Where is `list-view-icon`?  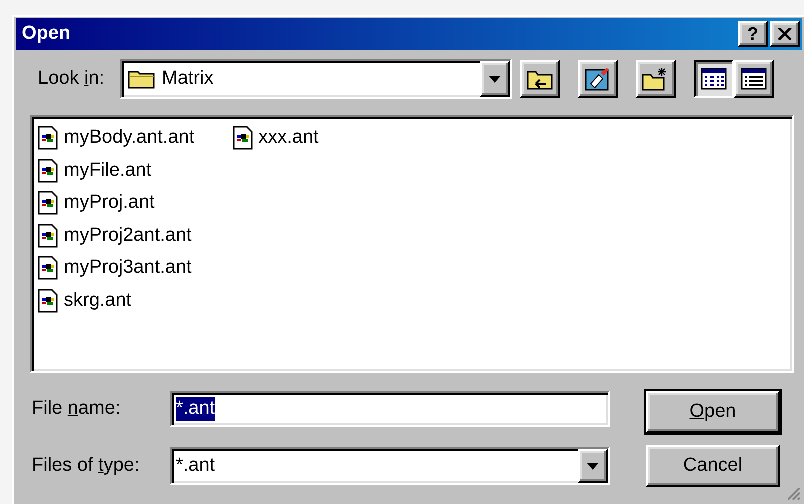
list-view-icon is located at coordinates (714, 79).